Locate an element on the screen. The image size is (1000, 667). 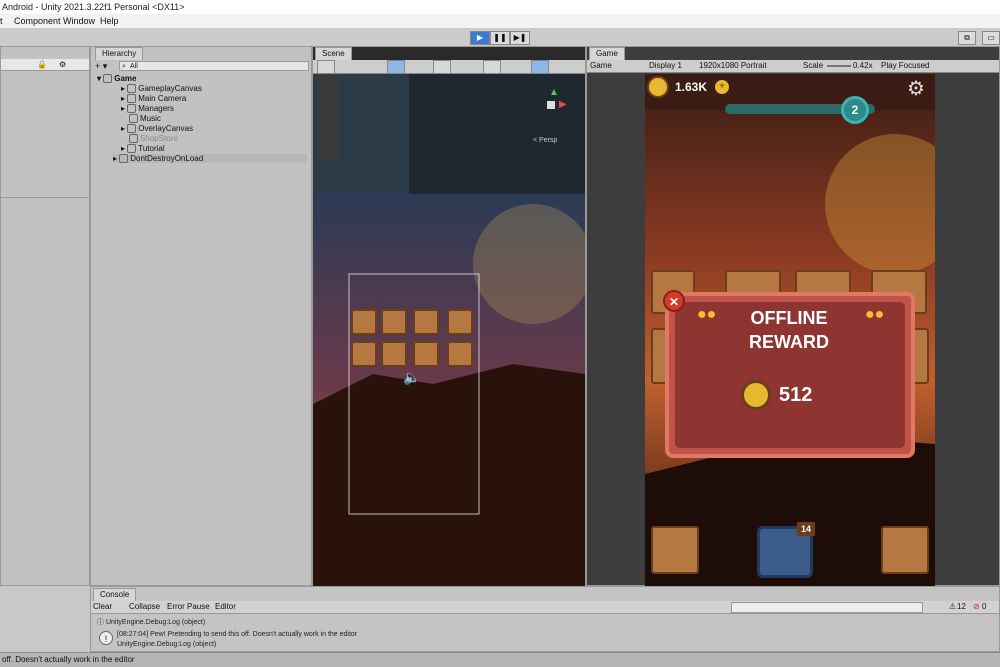
reward-title-line1: OFFLINE is located at coordinates (789, 318).